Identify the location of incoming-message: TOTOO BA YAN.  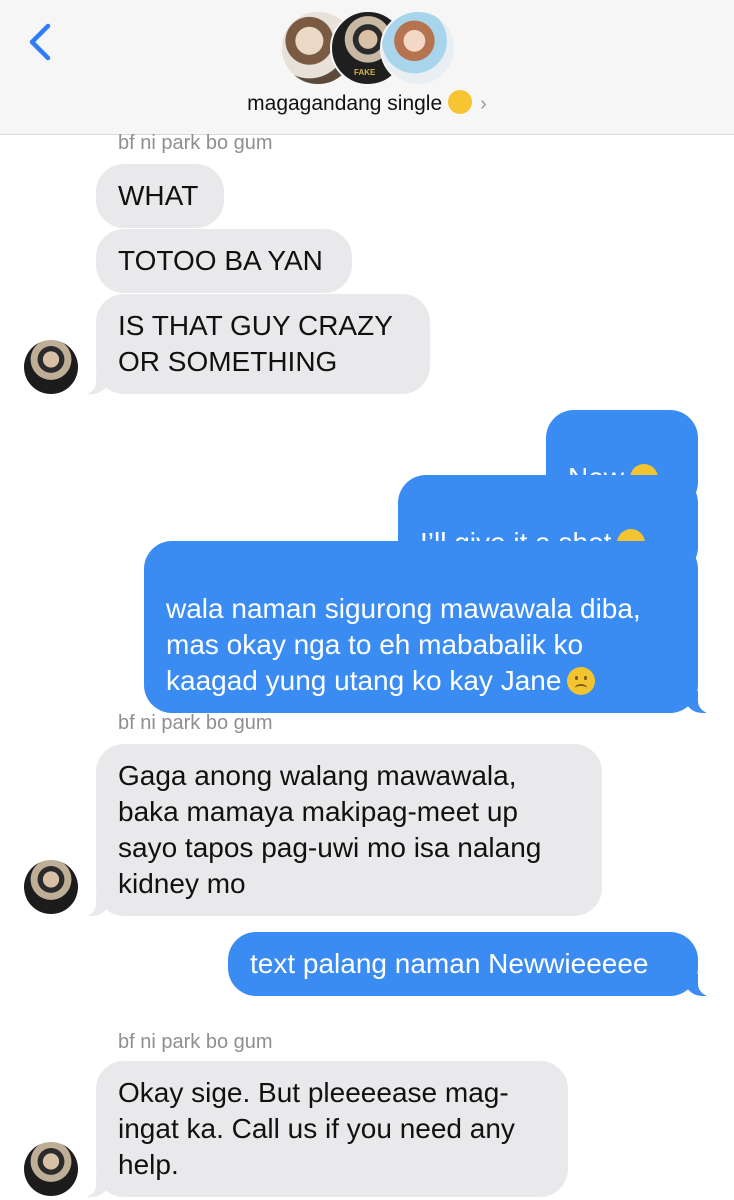
(224, 261).